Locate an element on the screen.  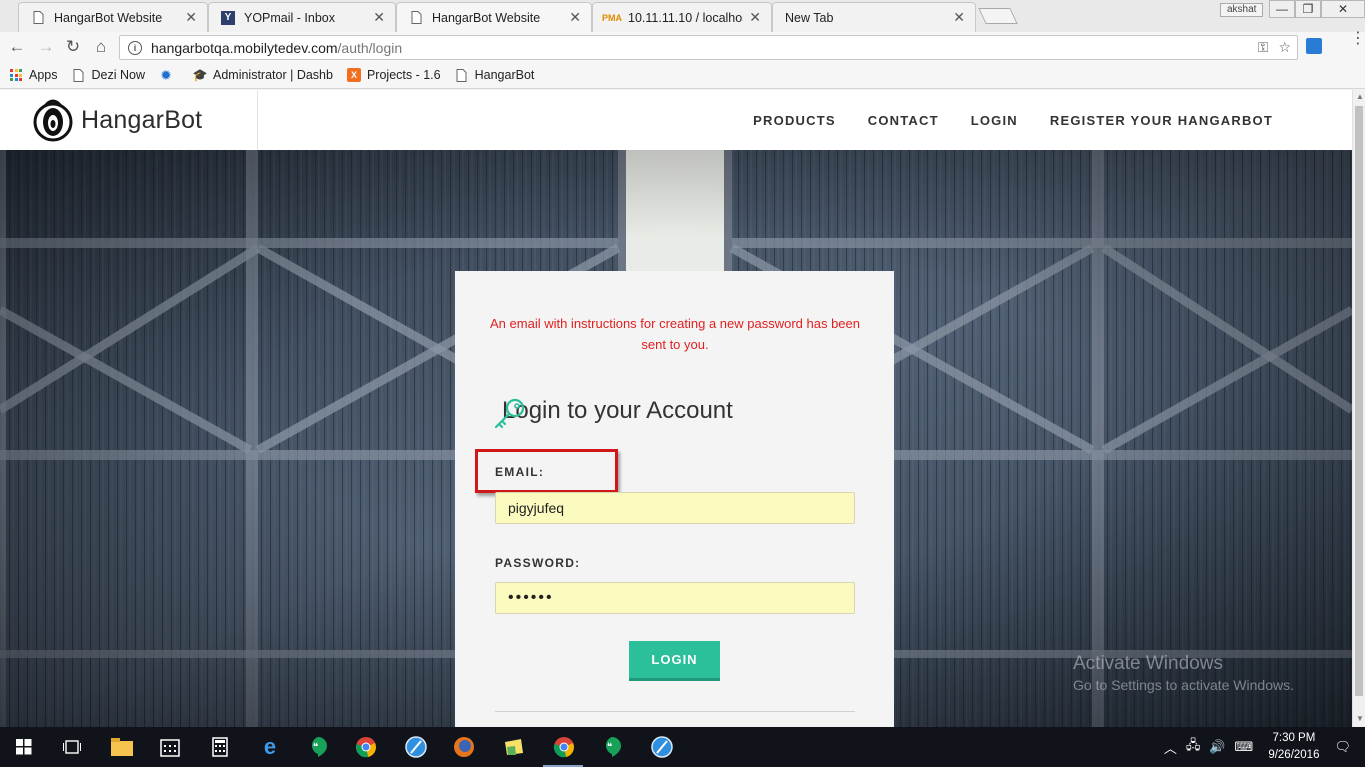
hangarbot-logo-icon is located at coordinates (53, 120).